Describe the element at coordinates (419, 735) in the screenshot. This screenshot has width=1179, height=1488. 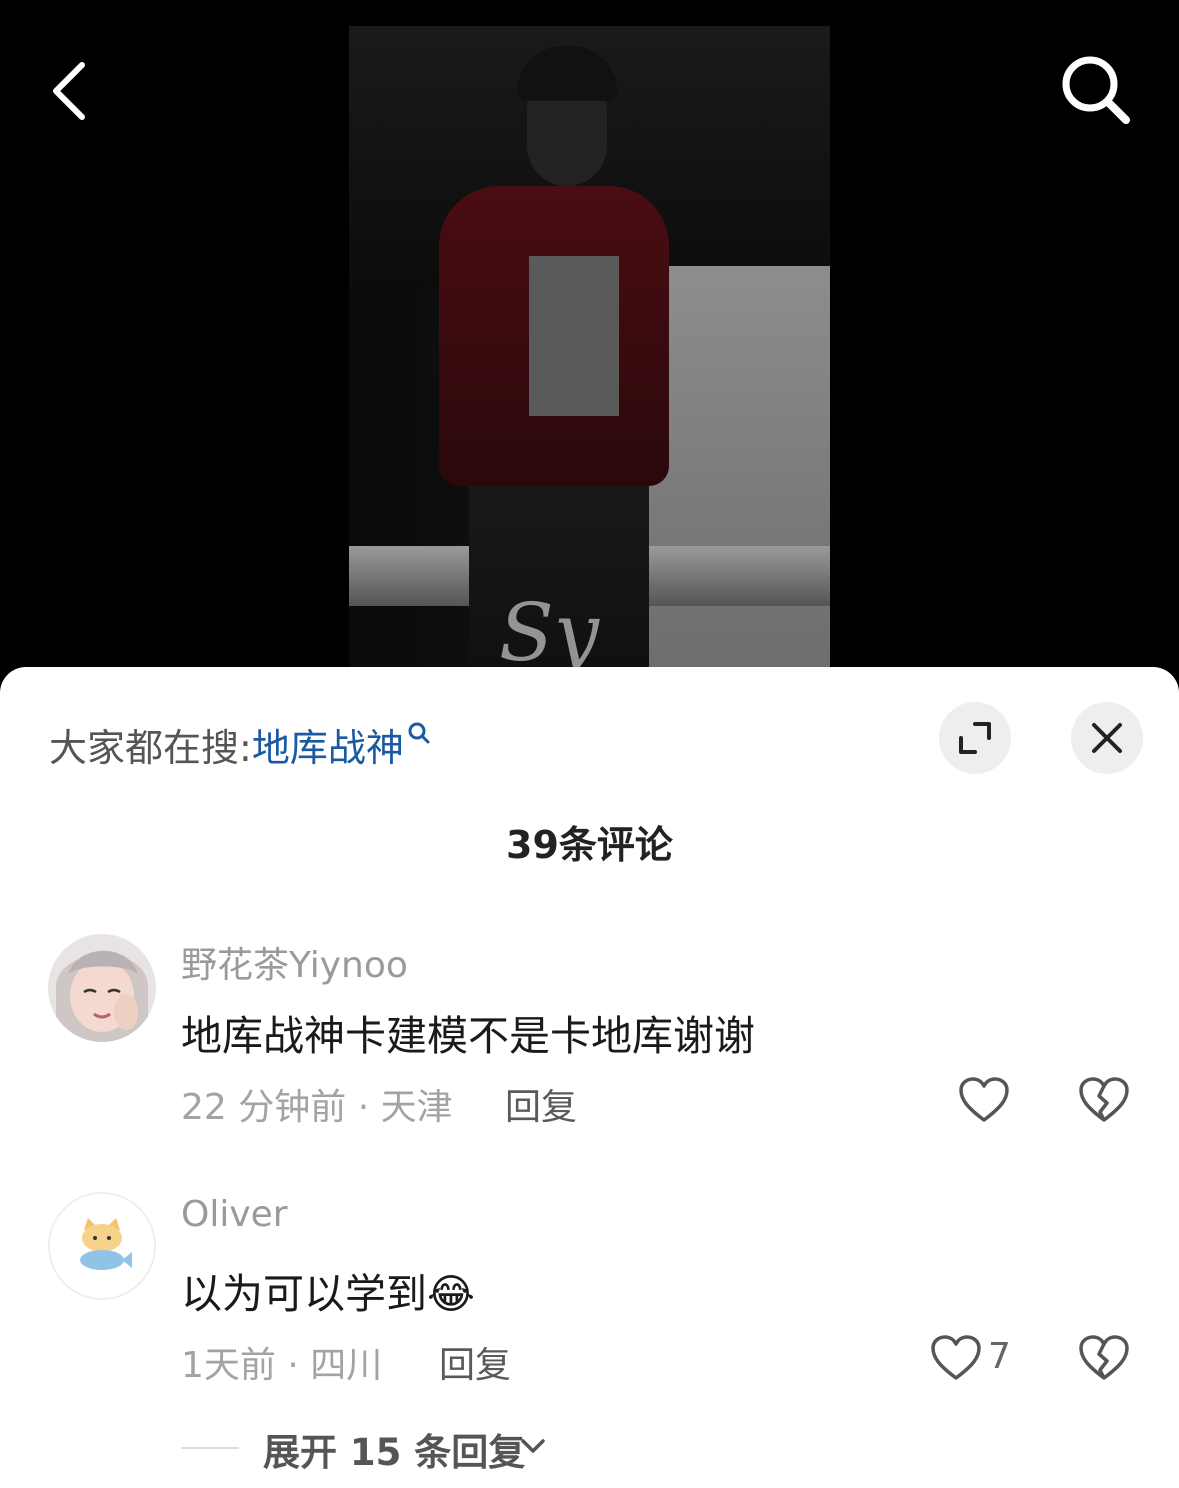
I see `search-small-icon` at that location.